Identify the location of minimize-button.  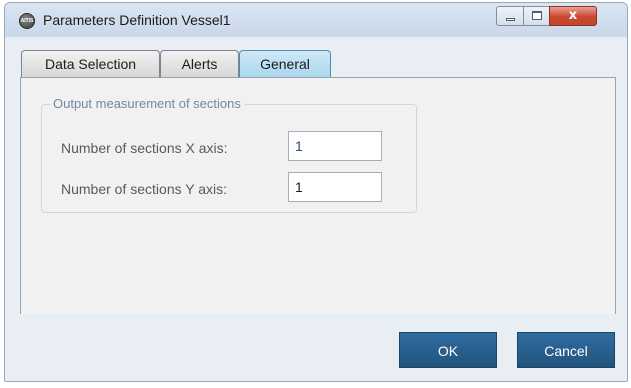
(510, 16).